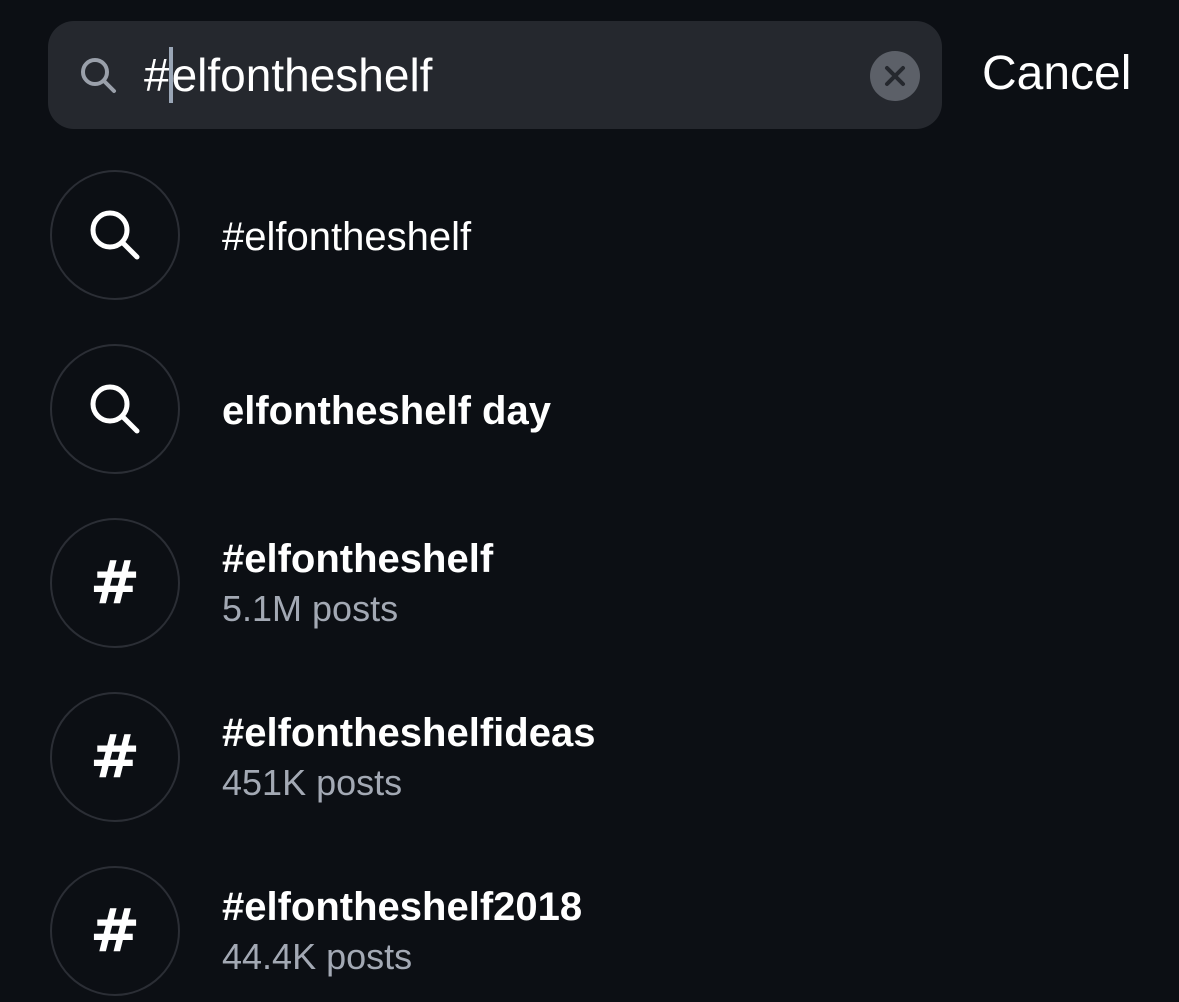  Describe the element at coordinates (302, 75) in the screenshot. I see `search-query-text: elfontheshelf` at that location.